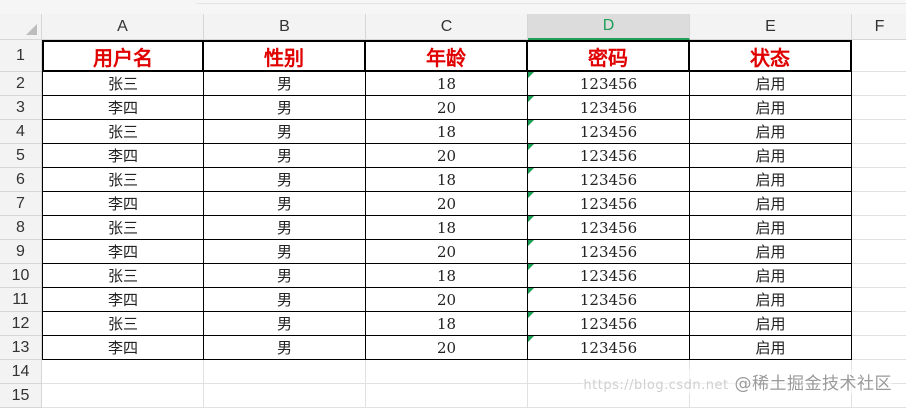  I want to click on row-header-7: 7, so click(21, 204).